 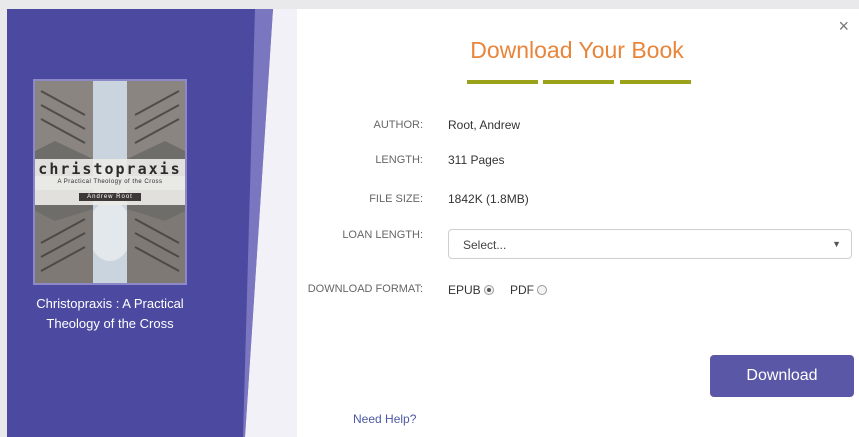 What do you see at coordinates (577, 50) in the screenshot?
I see `dialog-title: Download Your Book` at bounding box center [577, 50].